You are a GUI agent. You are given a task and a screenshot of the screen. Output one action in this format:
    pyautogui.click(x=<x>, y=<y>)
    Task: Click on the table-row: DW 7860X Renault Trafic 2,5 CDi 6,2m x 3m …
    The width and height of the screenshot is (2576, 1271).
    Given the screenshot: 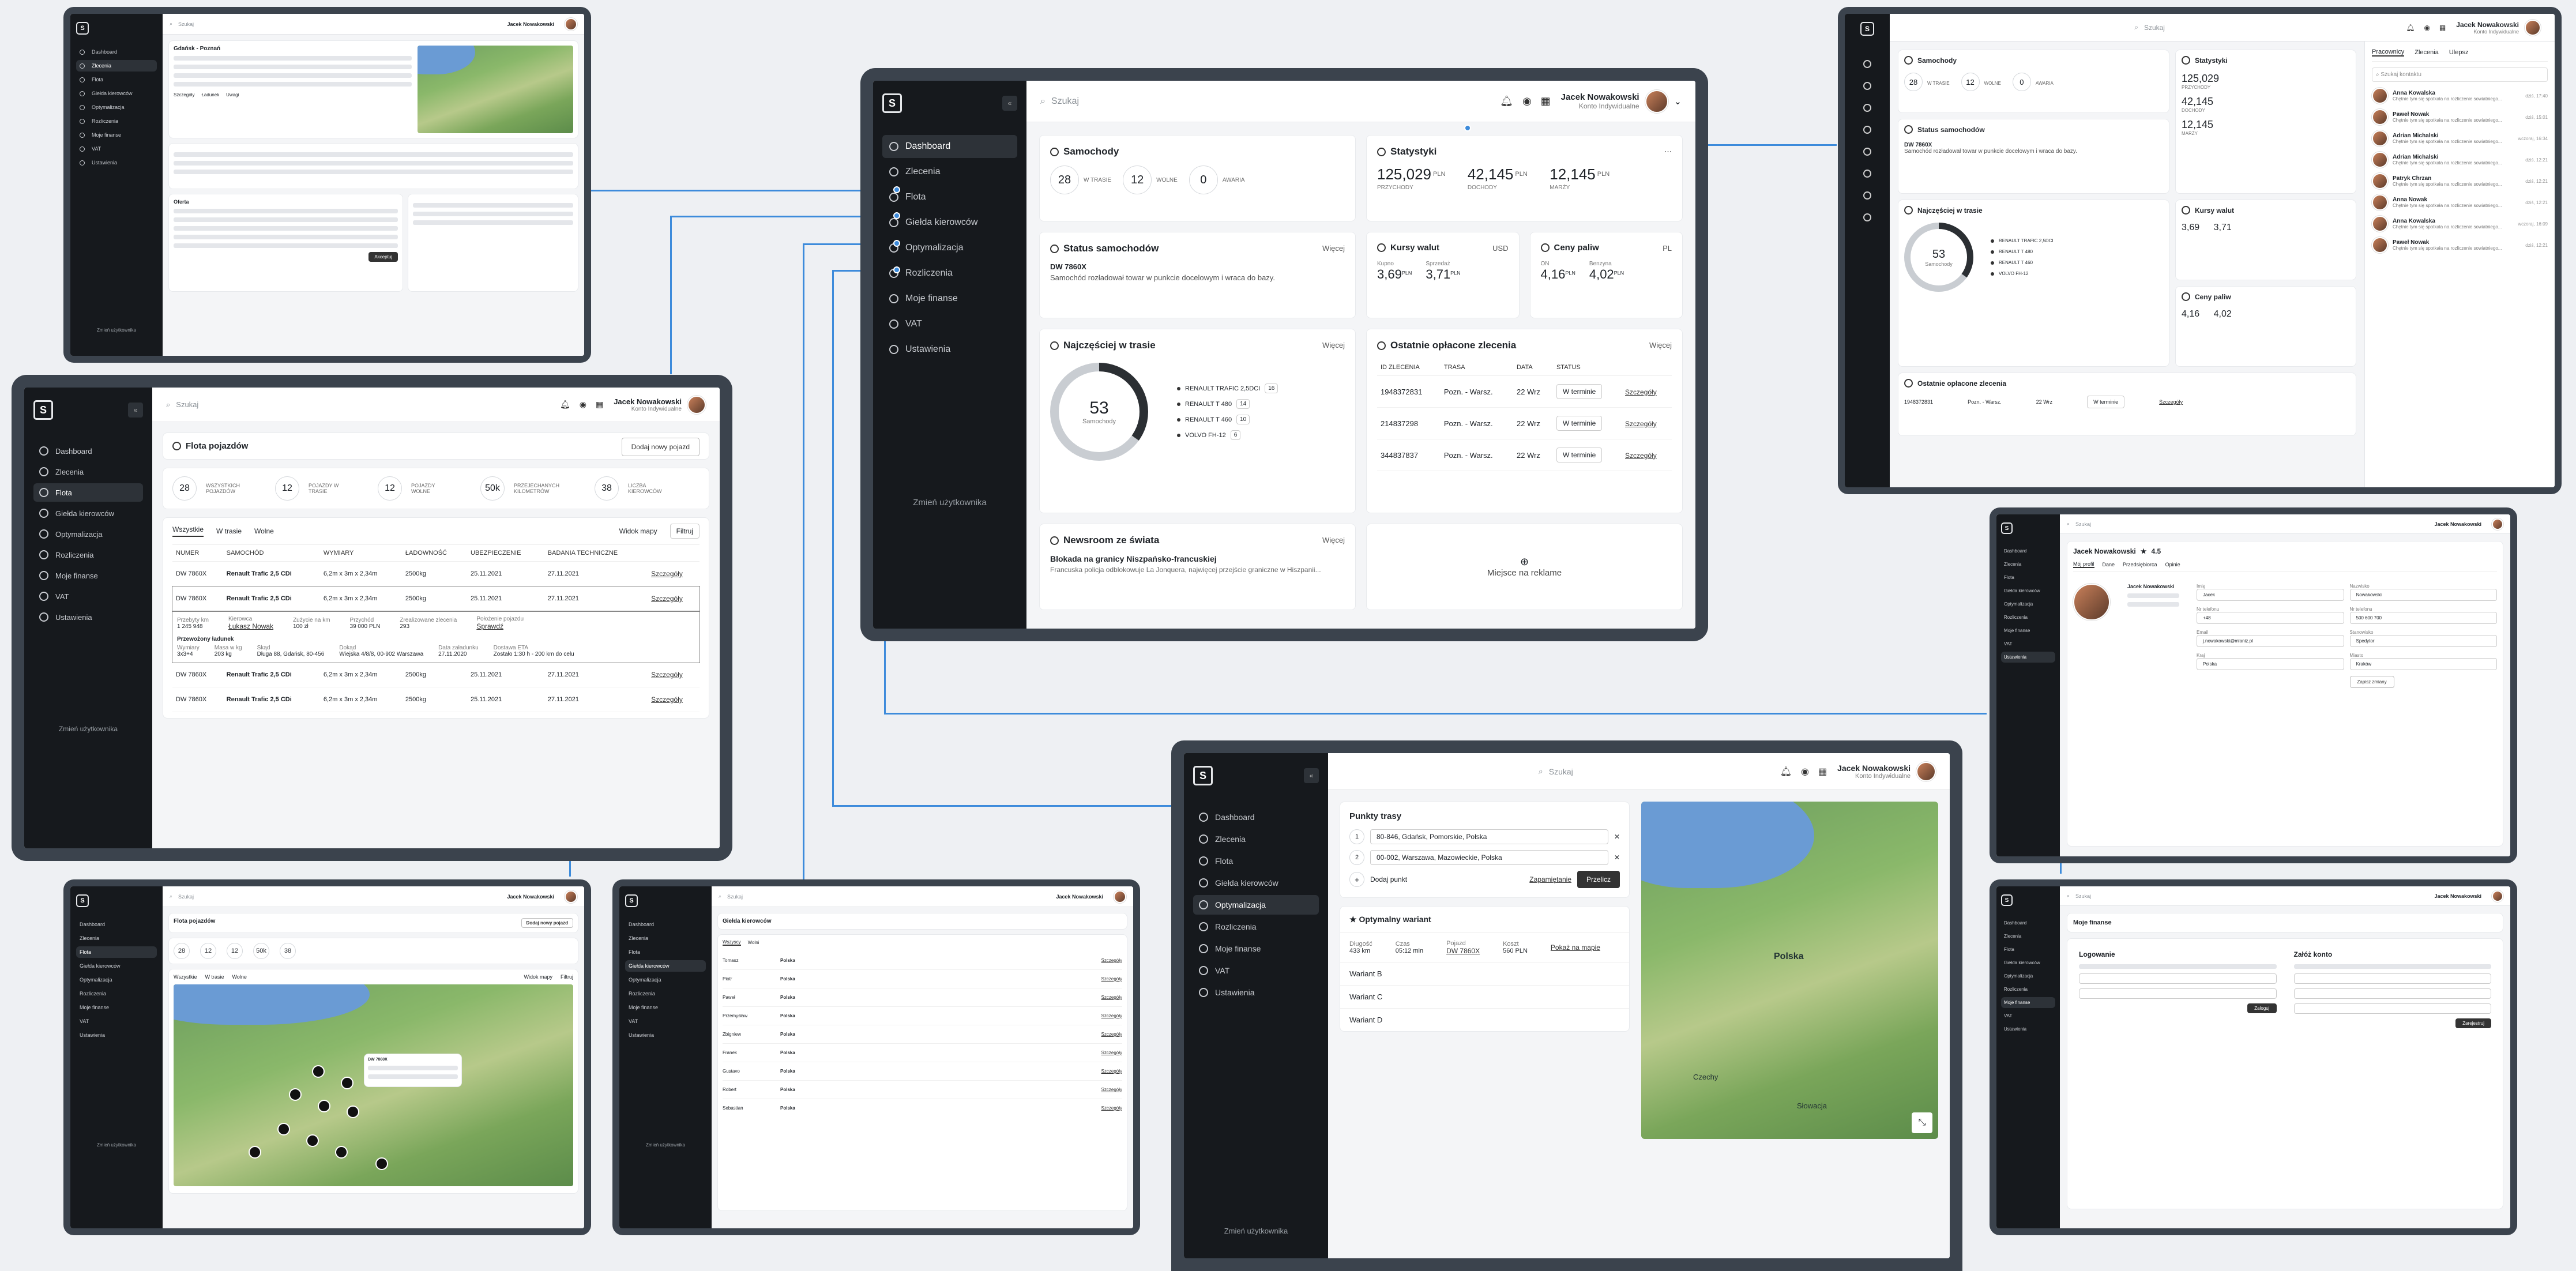 What is the action you would take?
    pyautogui.click(x=436, y=700)
    